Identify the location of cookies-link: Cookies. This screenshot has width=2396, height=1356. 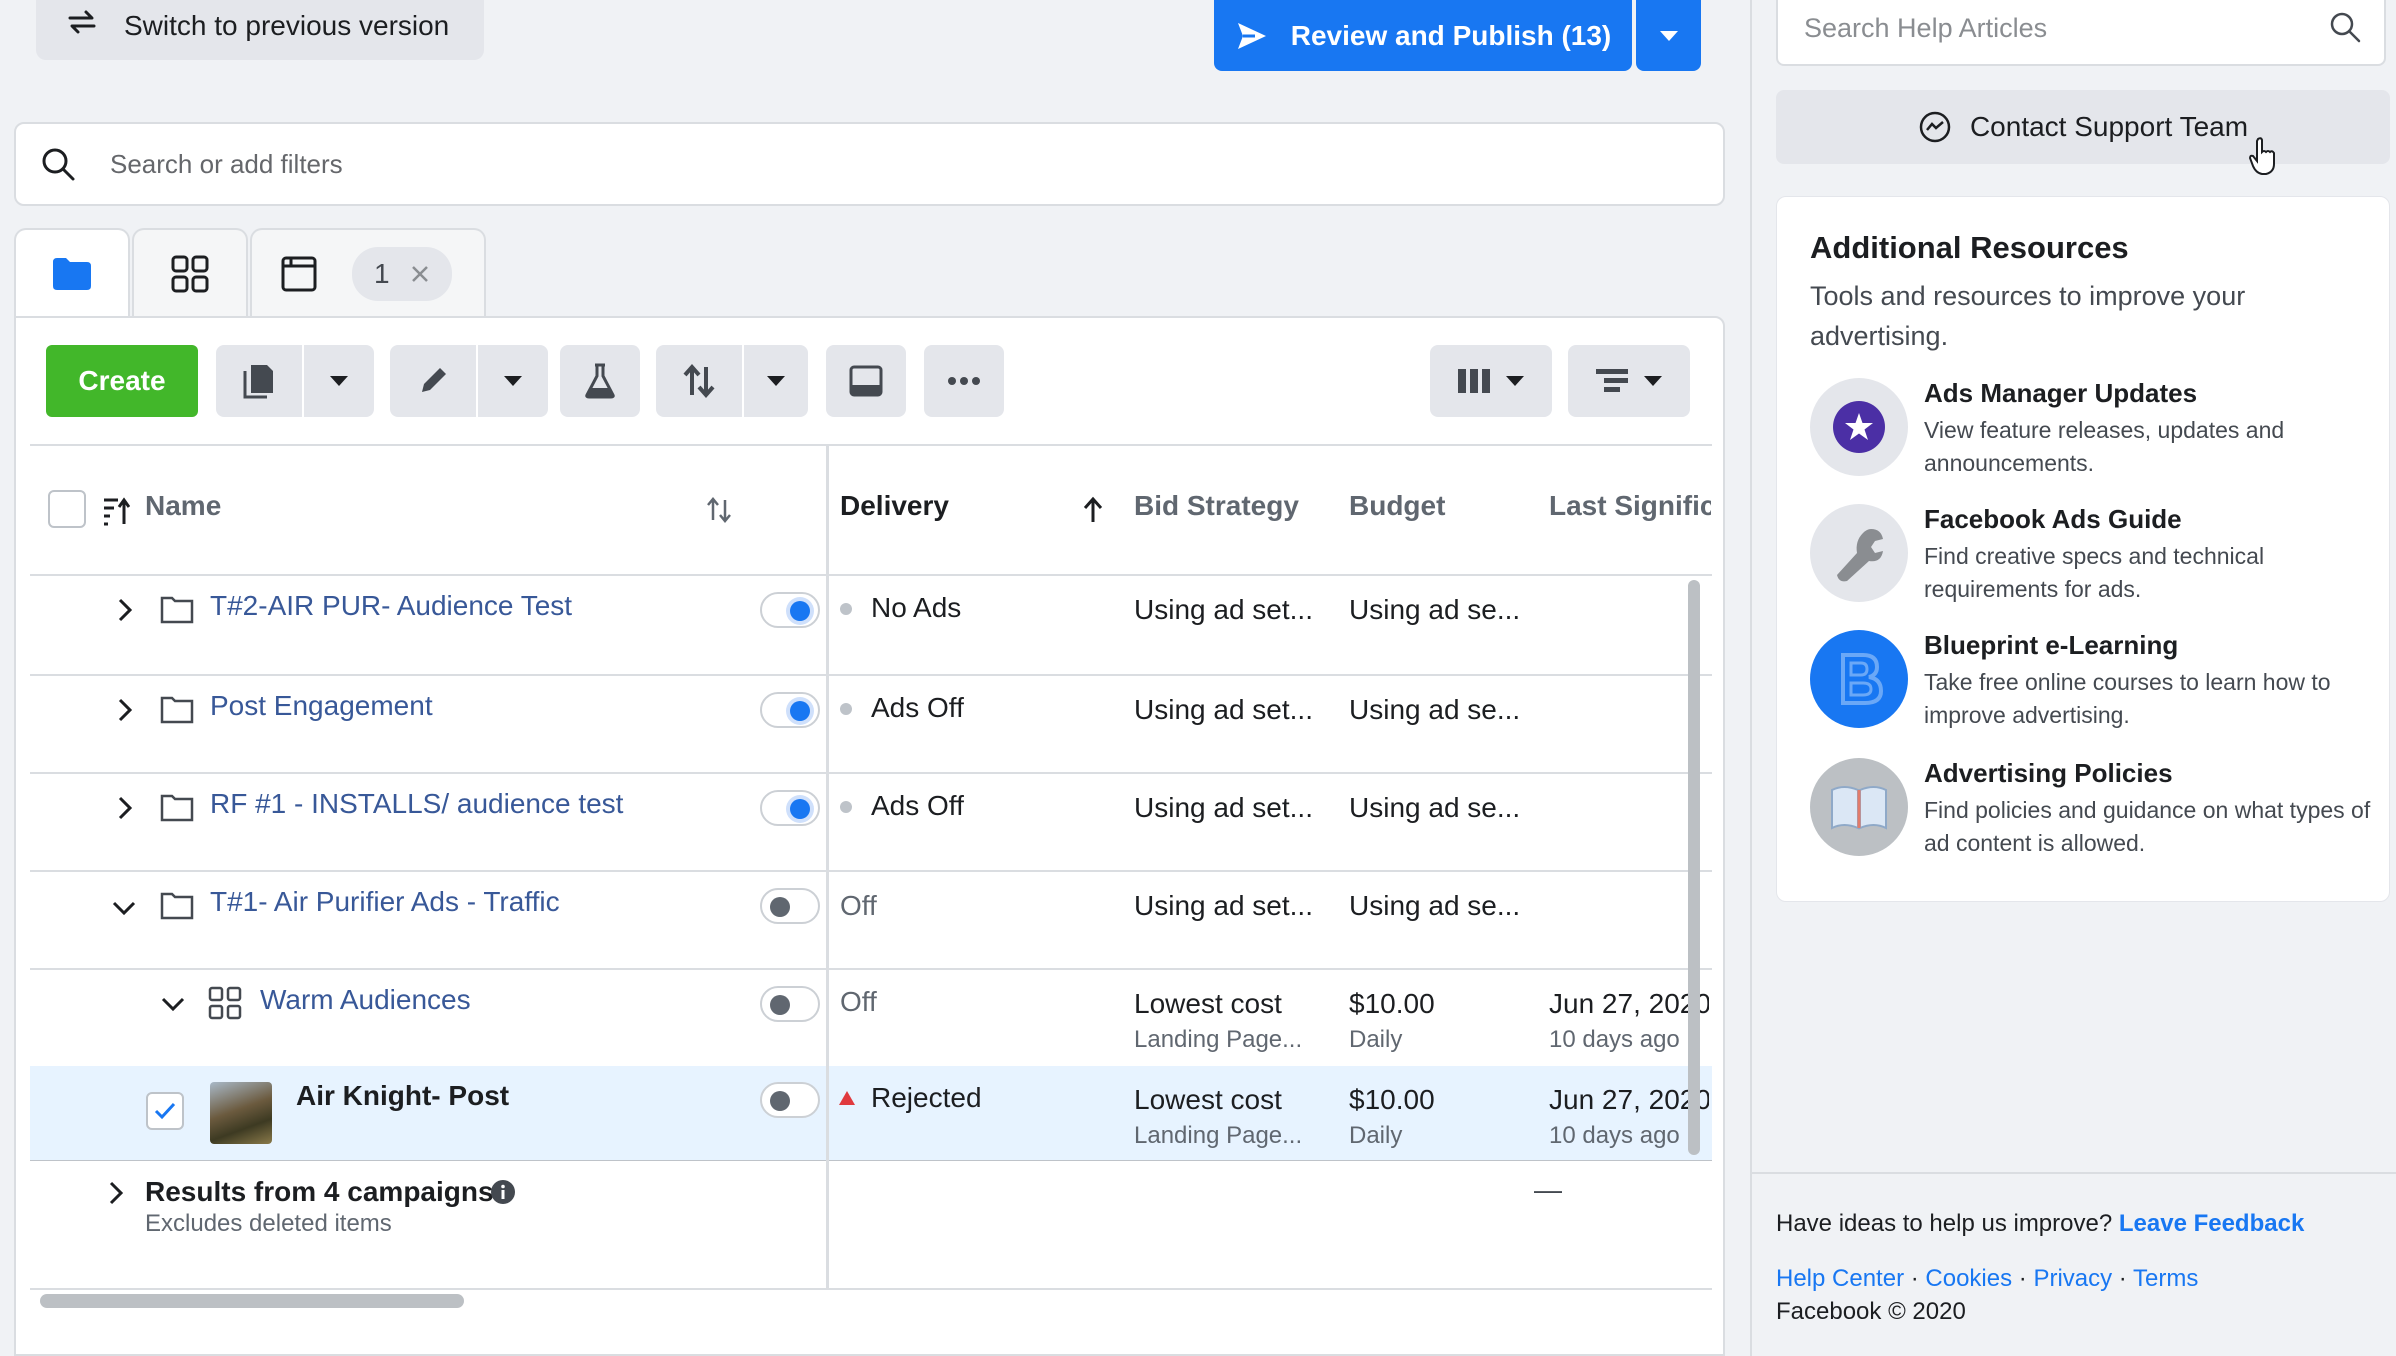
(1968, 1278).